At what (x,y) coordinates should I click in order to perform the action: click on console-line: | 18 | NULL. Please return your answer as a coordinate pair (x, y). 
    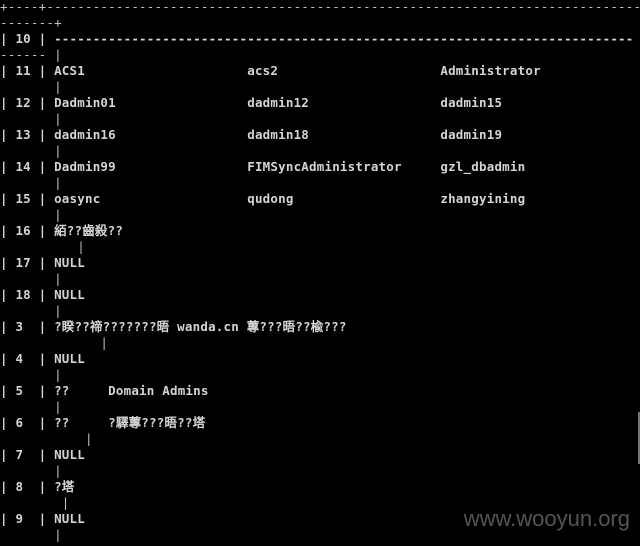
    Looking at the image, I should click on (42, 294).